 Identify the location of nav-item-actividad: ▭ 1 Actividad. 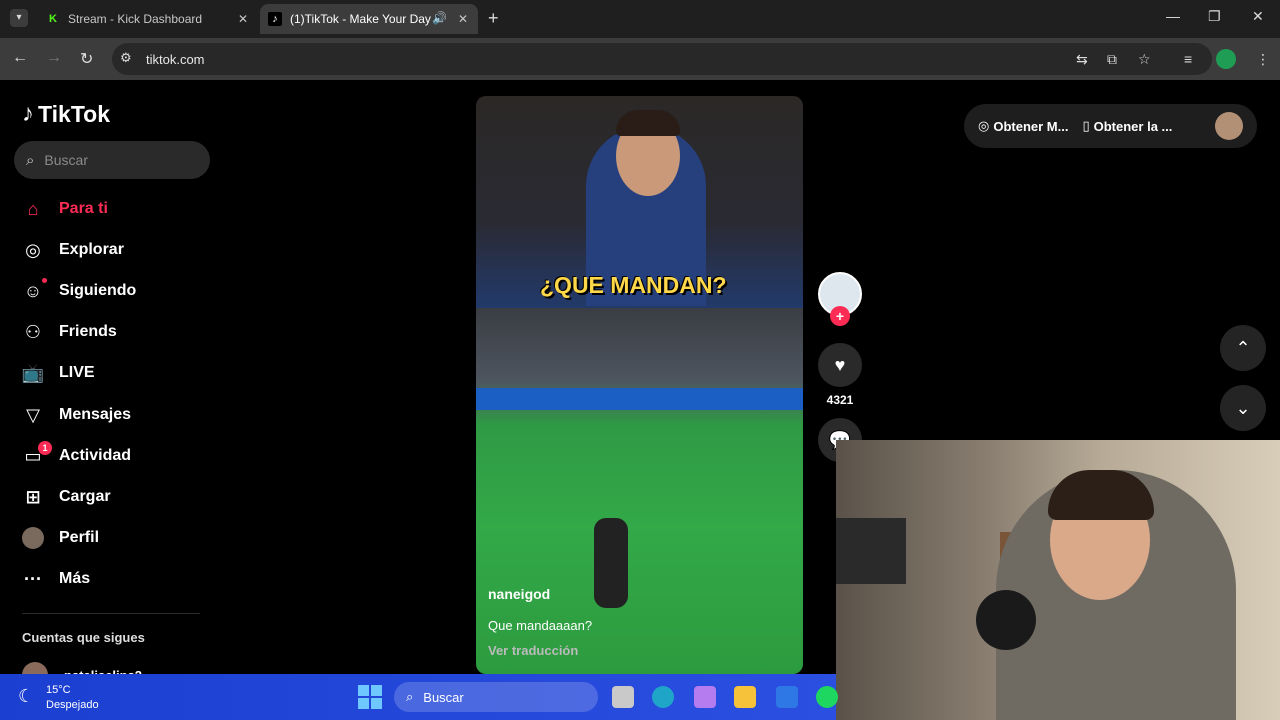
(77, 455).